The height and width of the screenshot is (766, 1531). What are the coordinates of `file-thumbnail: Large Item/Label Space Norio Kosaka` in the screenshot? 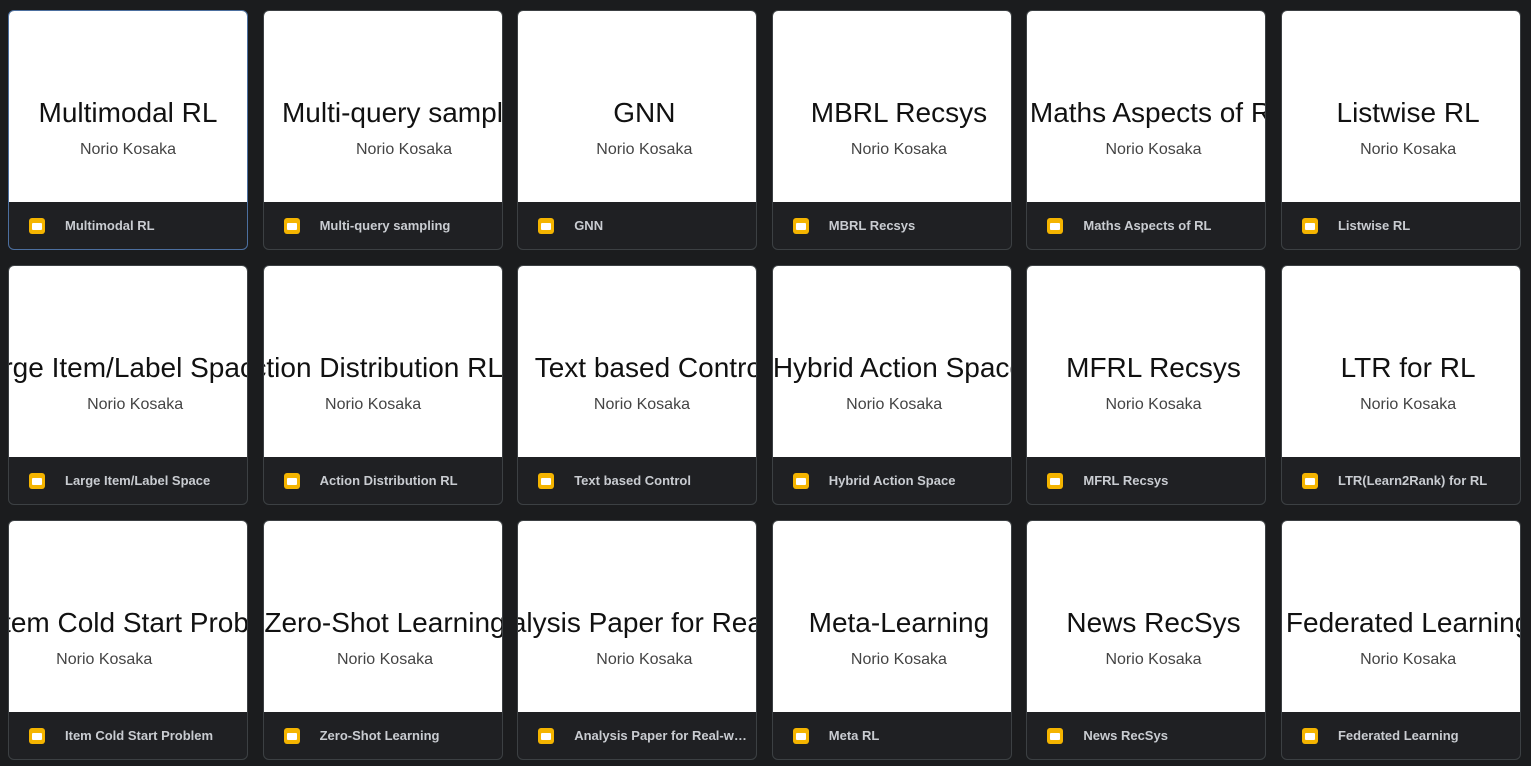 It's located at (128, 361).